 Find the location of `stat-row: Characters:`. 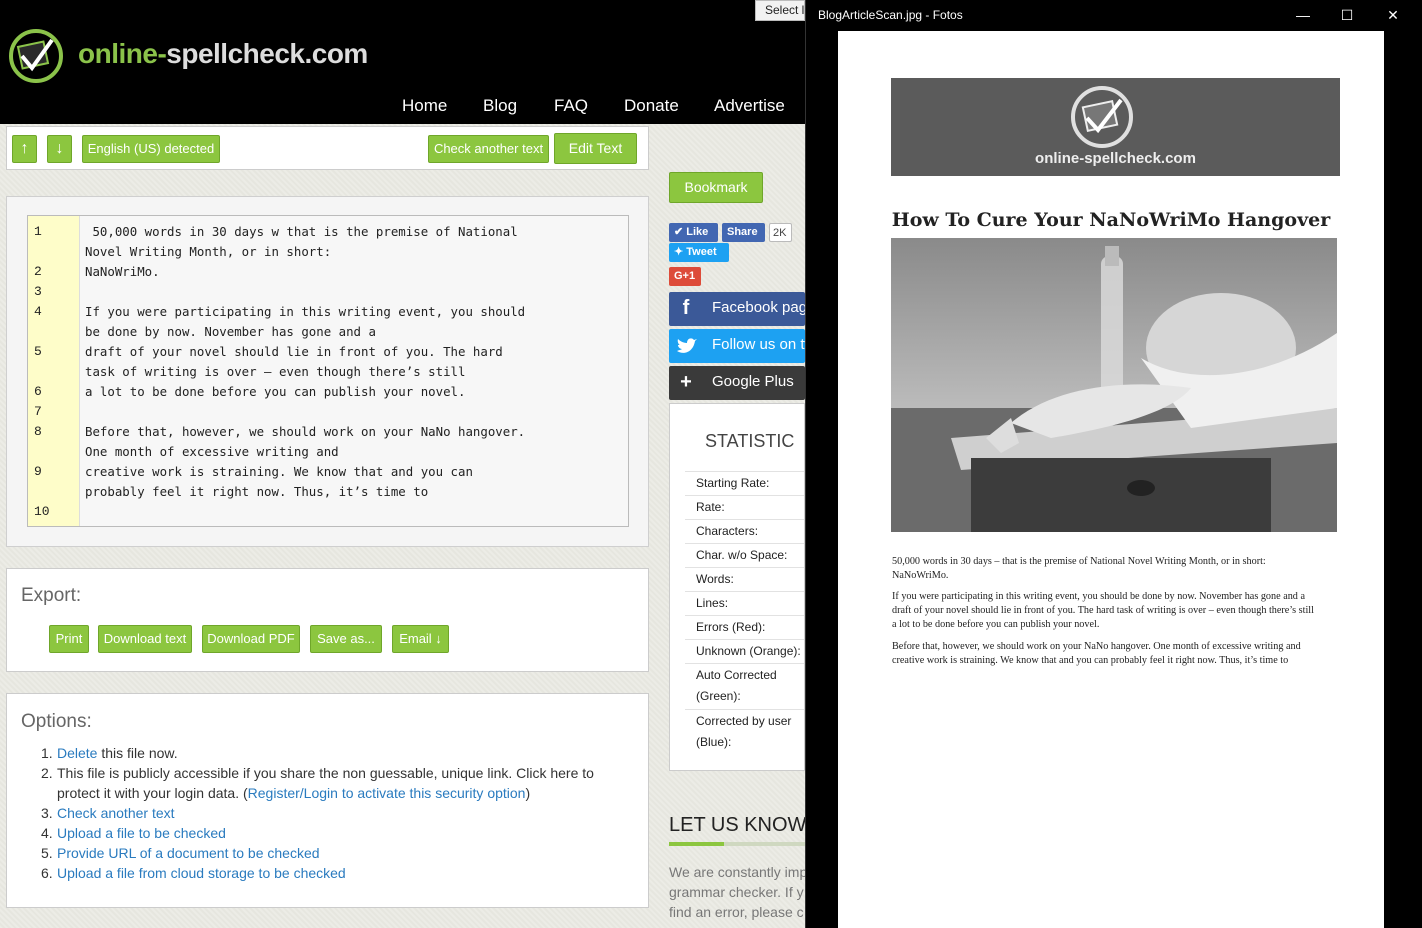

stat-row: Characters: is located at coordinates (744, 530).